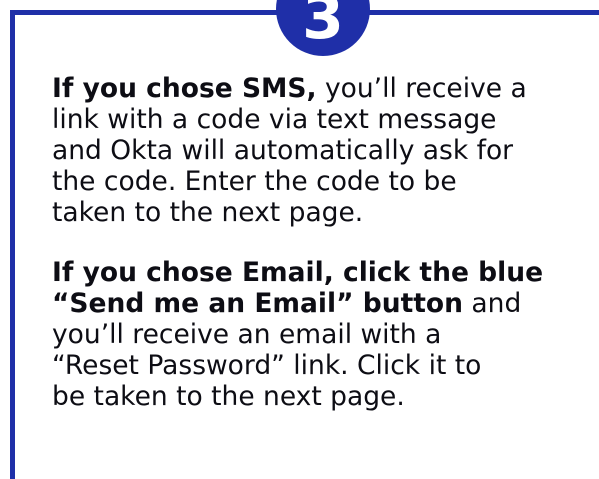  What do you see at coordinates (12, 244) in the screenshot?
I see `left-border` at bounding box center [12, 244].